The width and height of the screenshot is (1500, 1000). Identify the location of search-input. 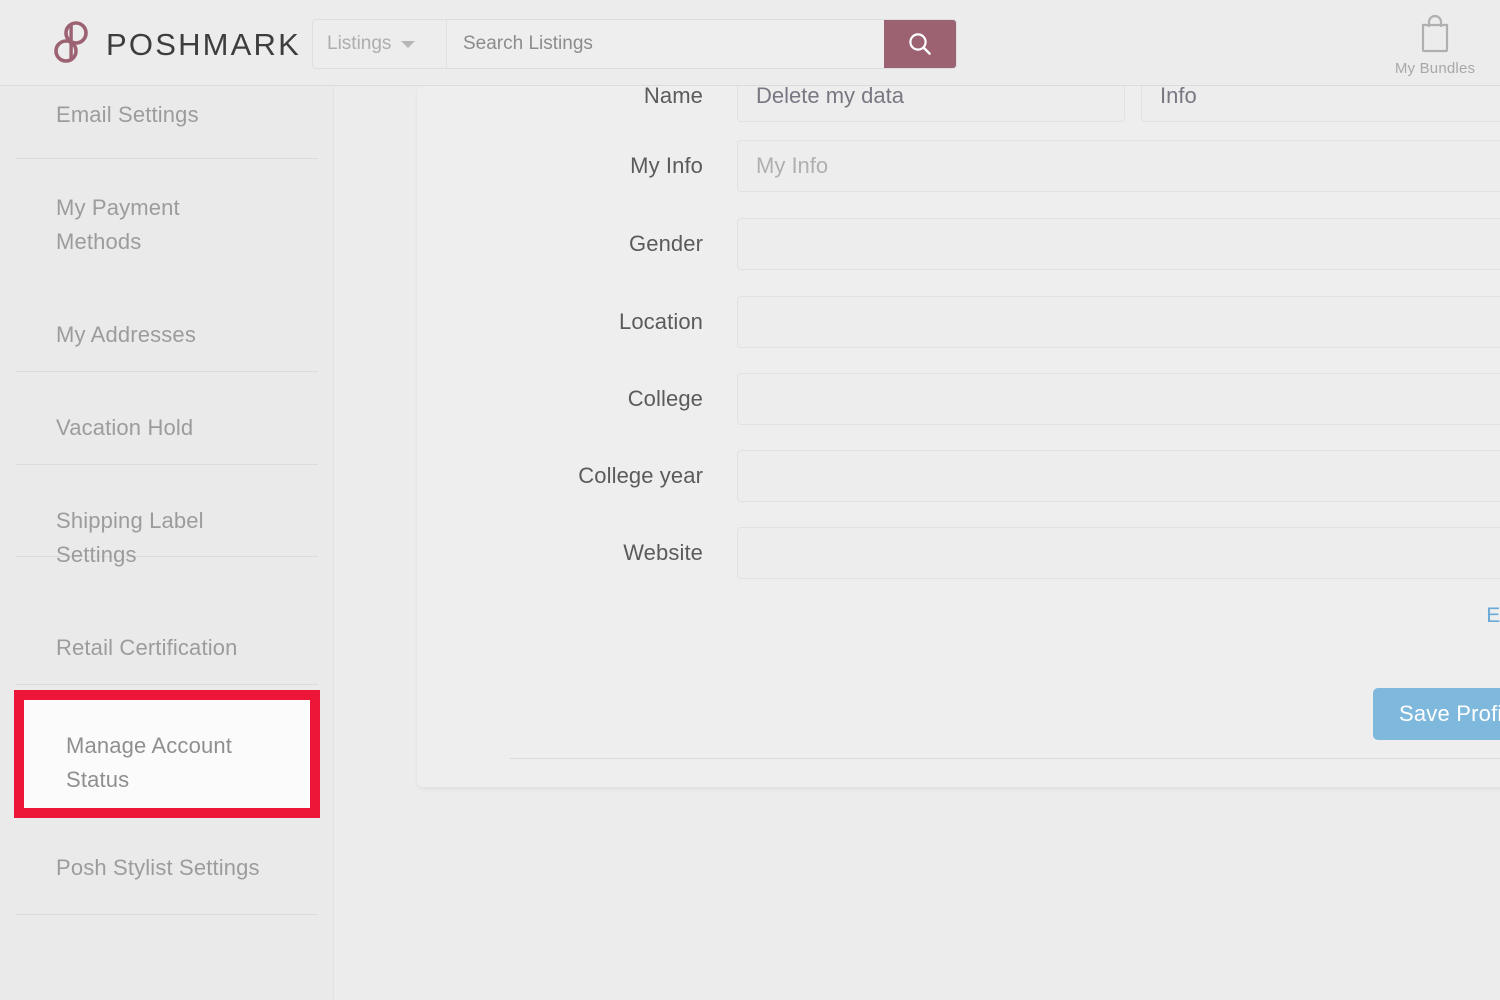
(665, 44).